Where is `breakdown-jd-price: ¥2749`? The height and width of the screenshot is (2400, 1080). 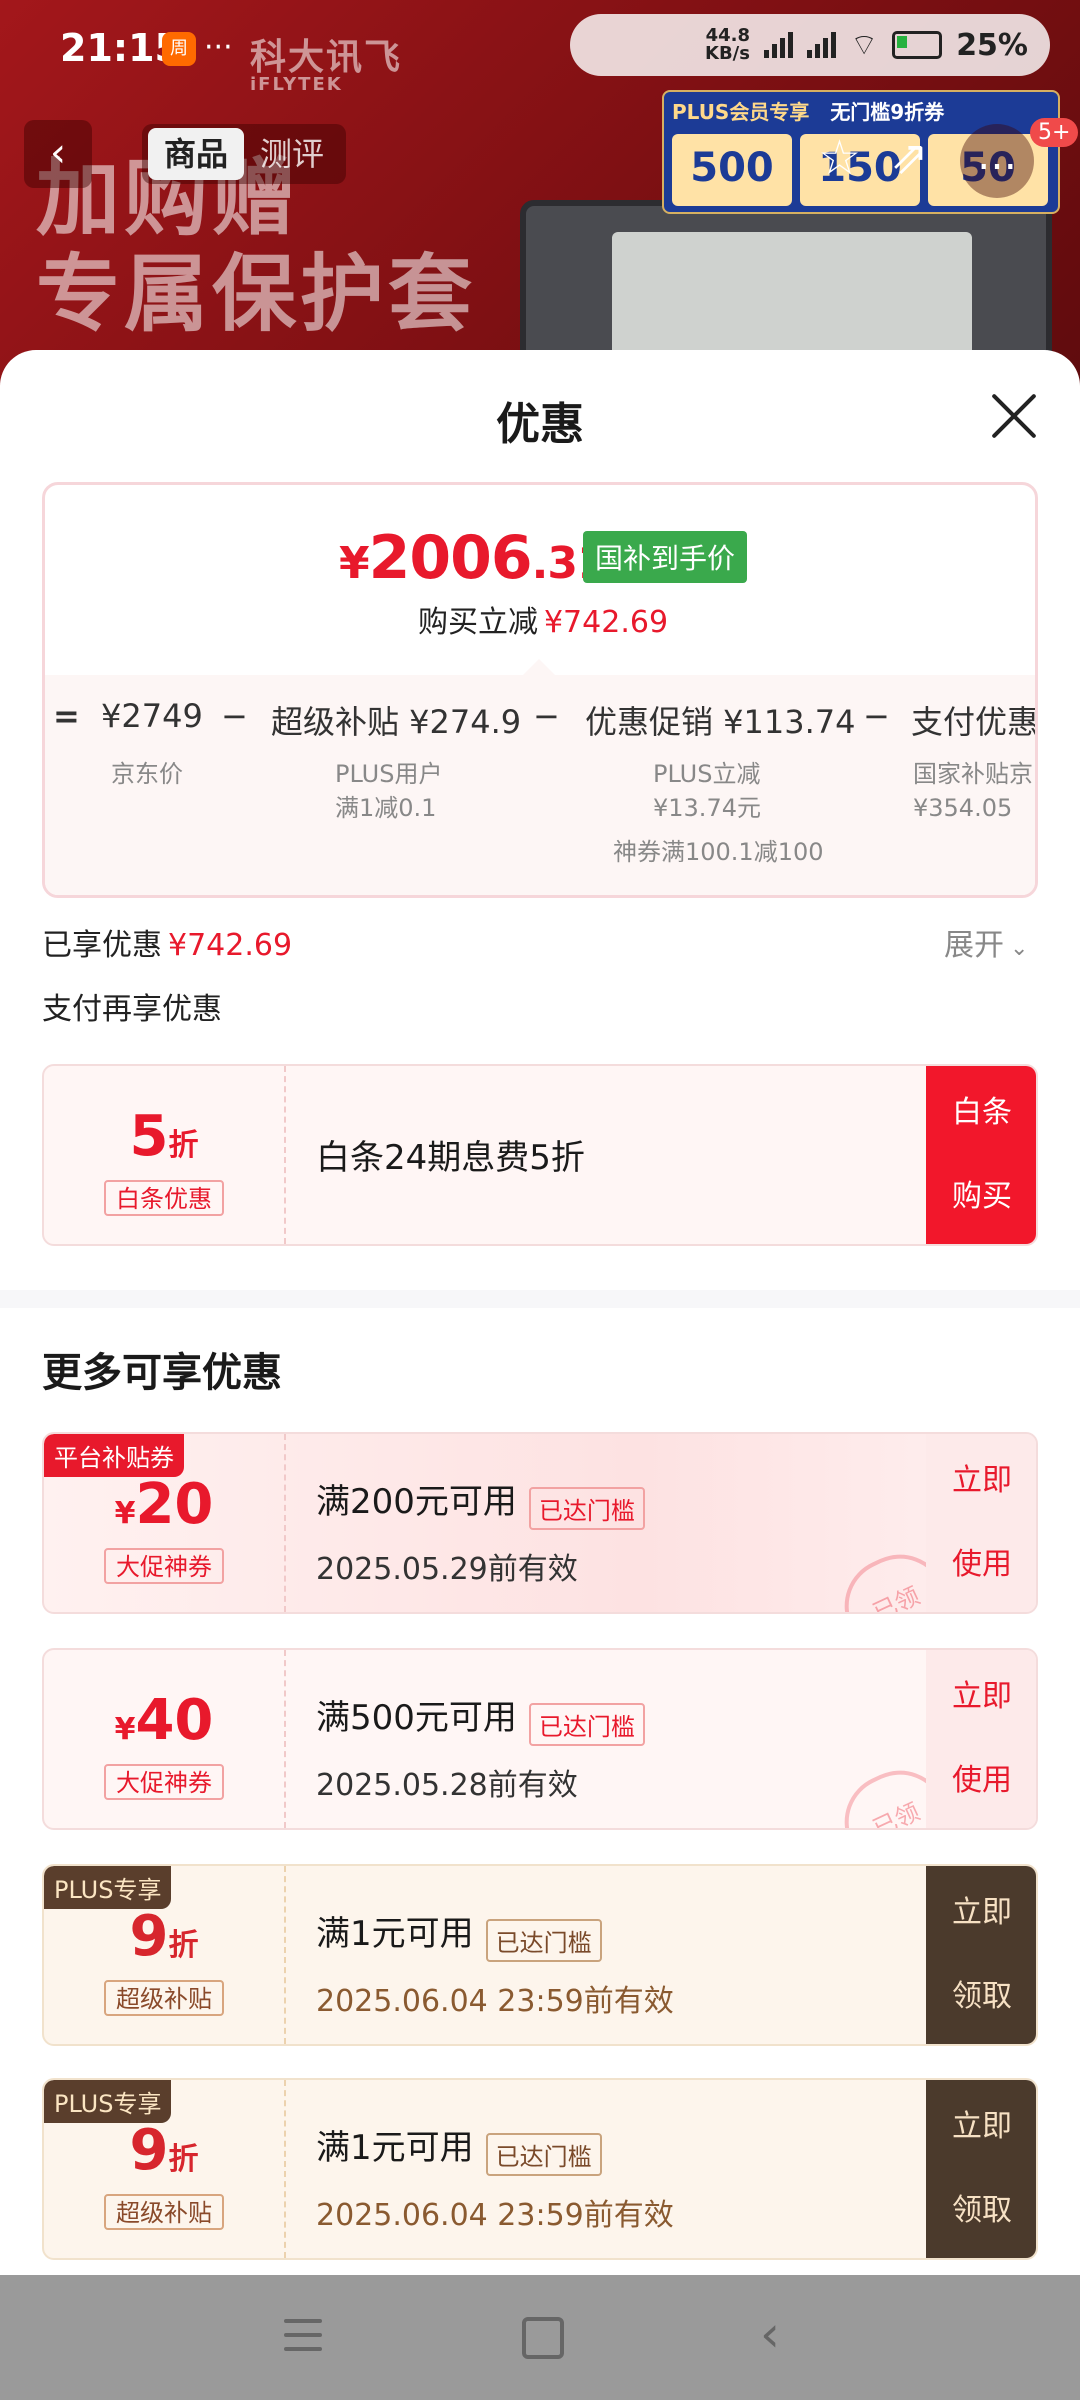
breakdown-jd-price: ¥2749 is located at coordinates (152, 716).